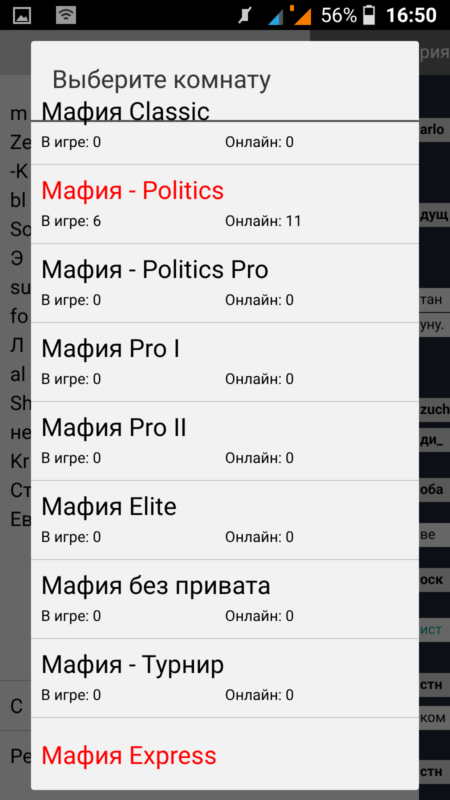  What do you see at coordinates (21, 432) in the screenshot?
I see `list-text: не` at bounding box center [21, 432].